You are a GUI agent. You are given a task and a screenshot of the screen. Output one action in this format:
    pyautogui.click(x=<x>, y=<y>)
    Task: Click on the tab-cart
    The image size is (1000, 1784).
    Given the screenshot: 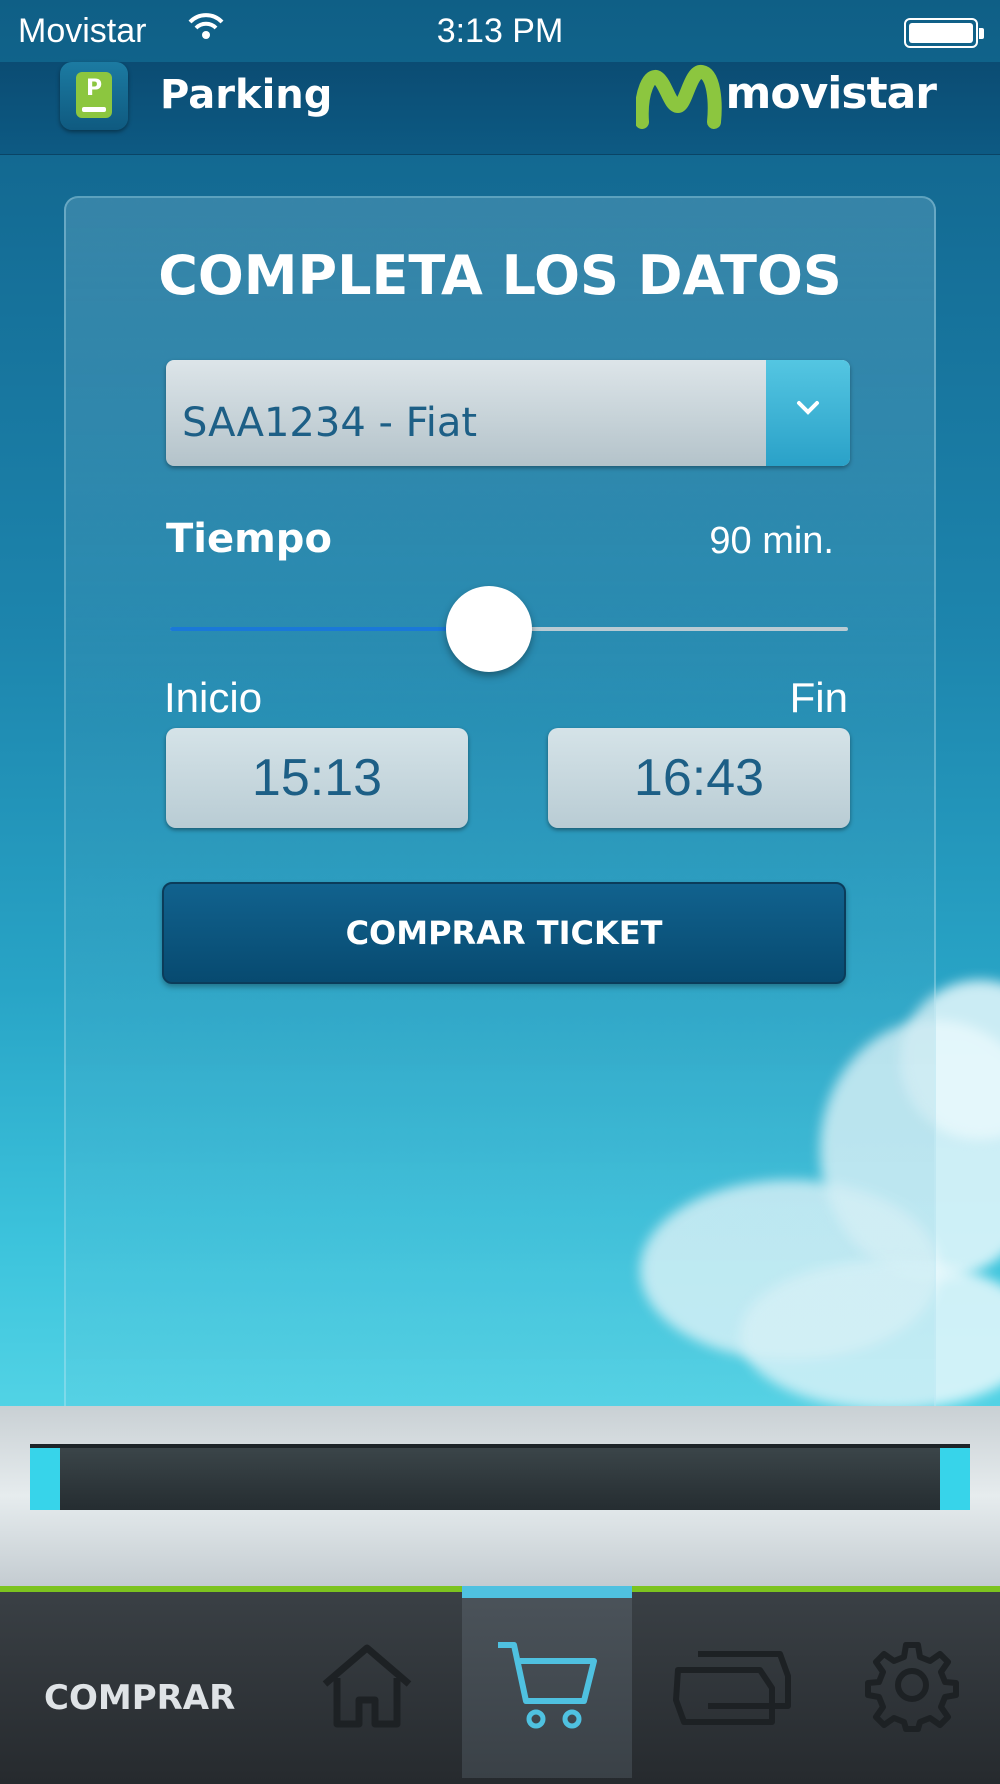 What is the action you would take?
    pyautogui.click(x=547, y=1682)
    